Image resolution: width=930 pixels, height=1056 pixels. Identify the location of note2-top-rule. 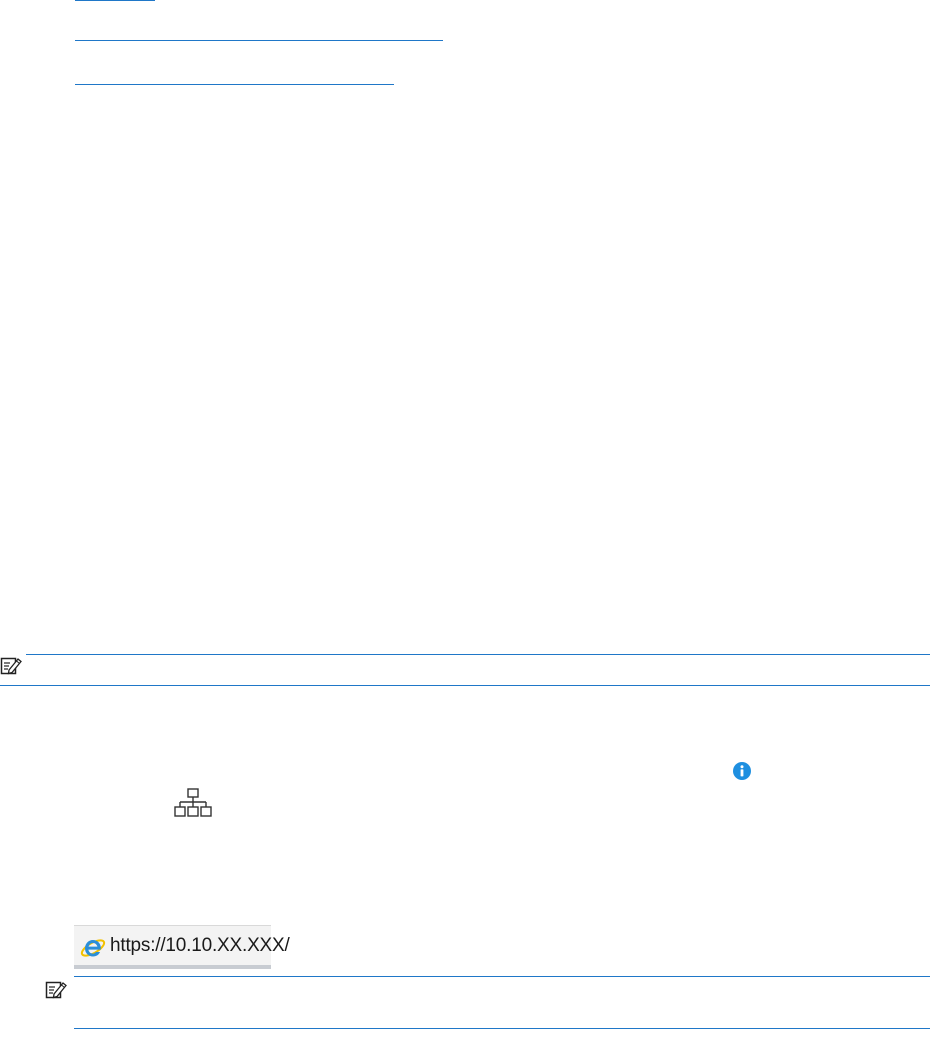
(502, 976).